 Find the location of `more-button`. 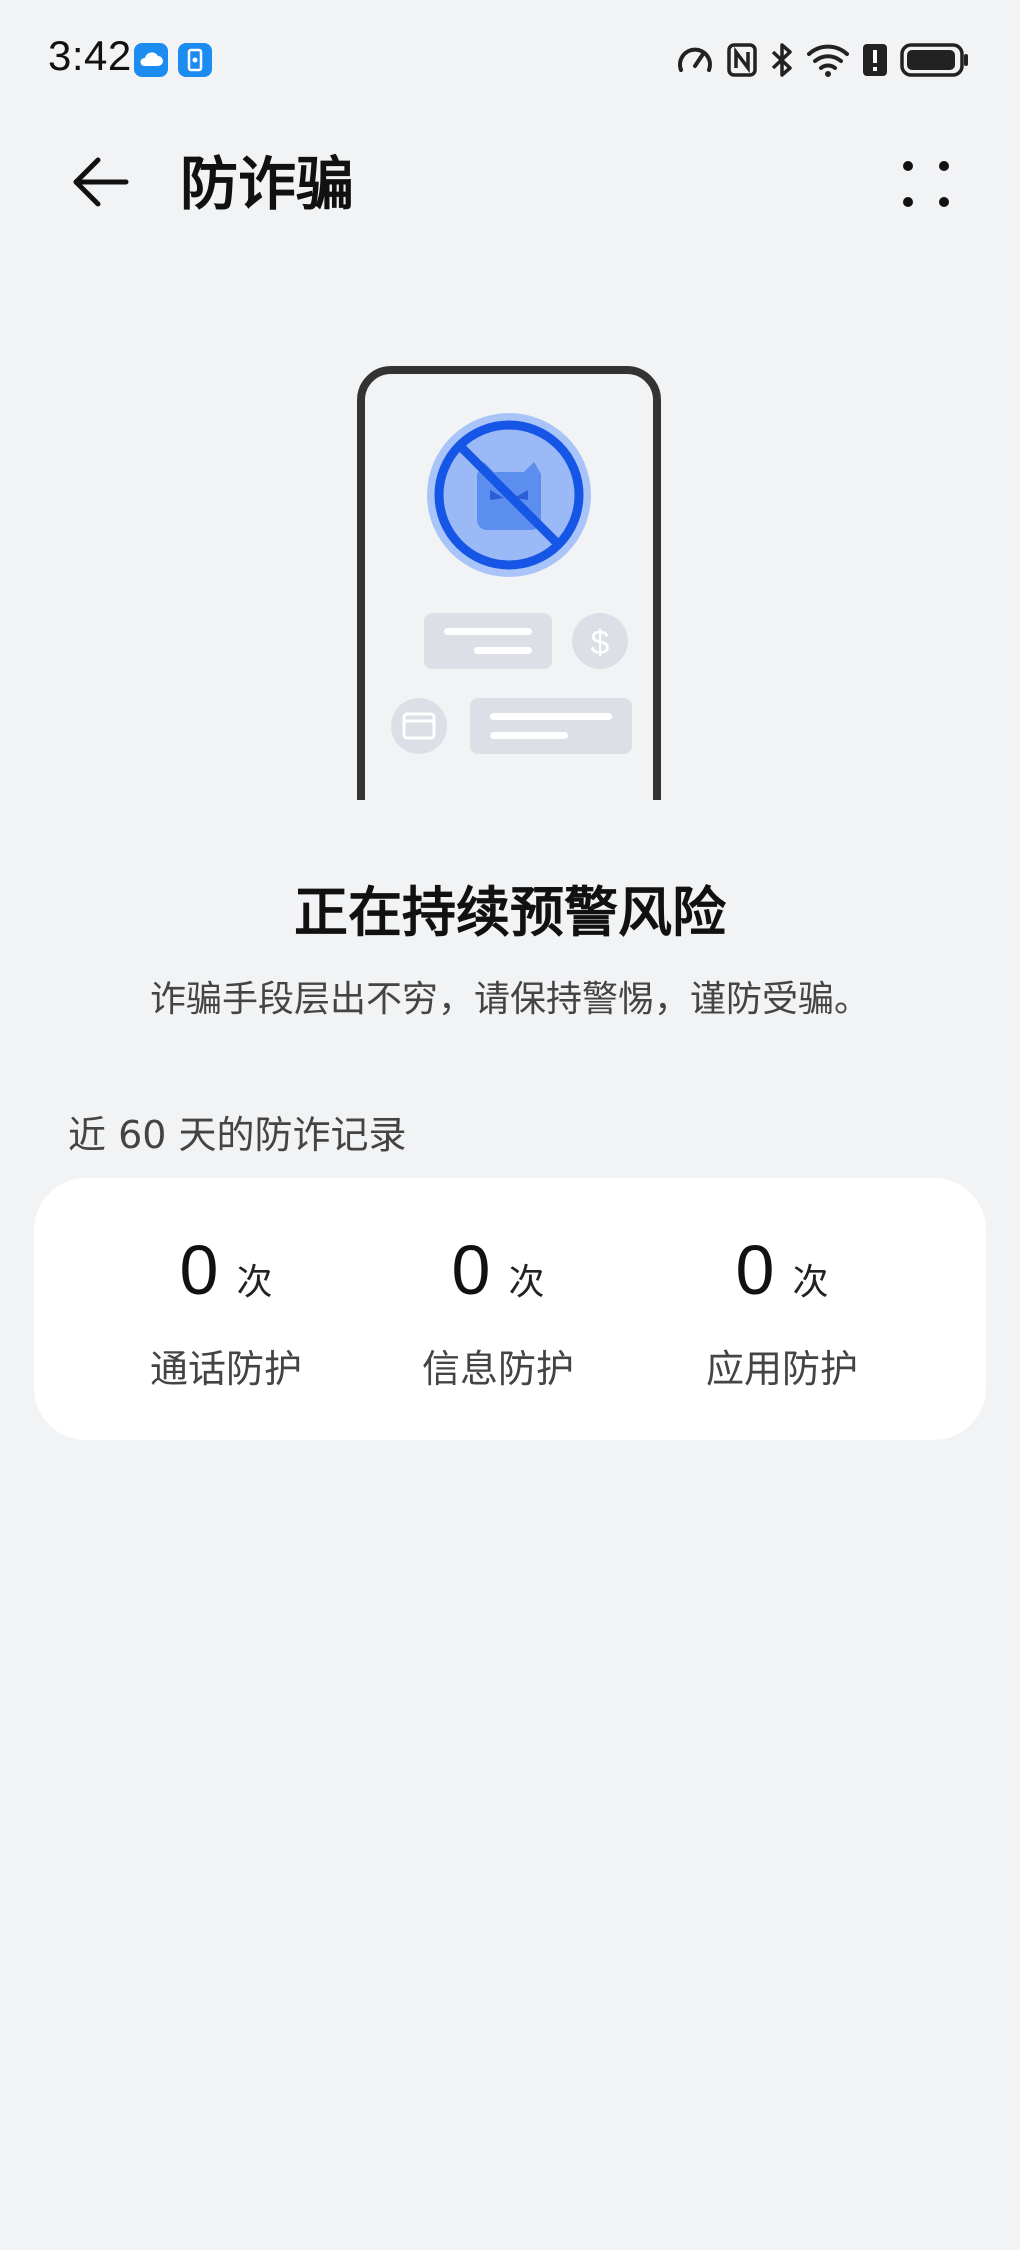

more-button is located at coordinates (926, 184).